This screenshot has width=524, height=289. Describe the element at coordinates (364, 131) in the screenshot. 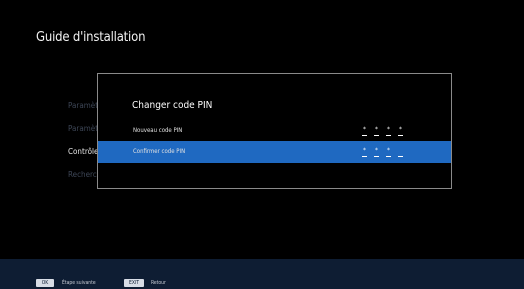

I see `new-pin-digit-1: *` at that location.